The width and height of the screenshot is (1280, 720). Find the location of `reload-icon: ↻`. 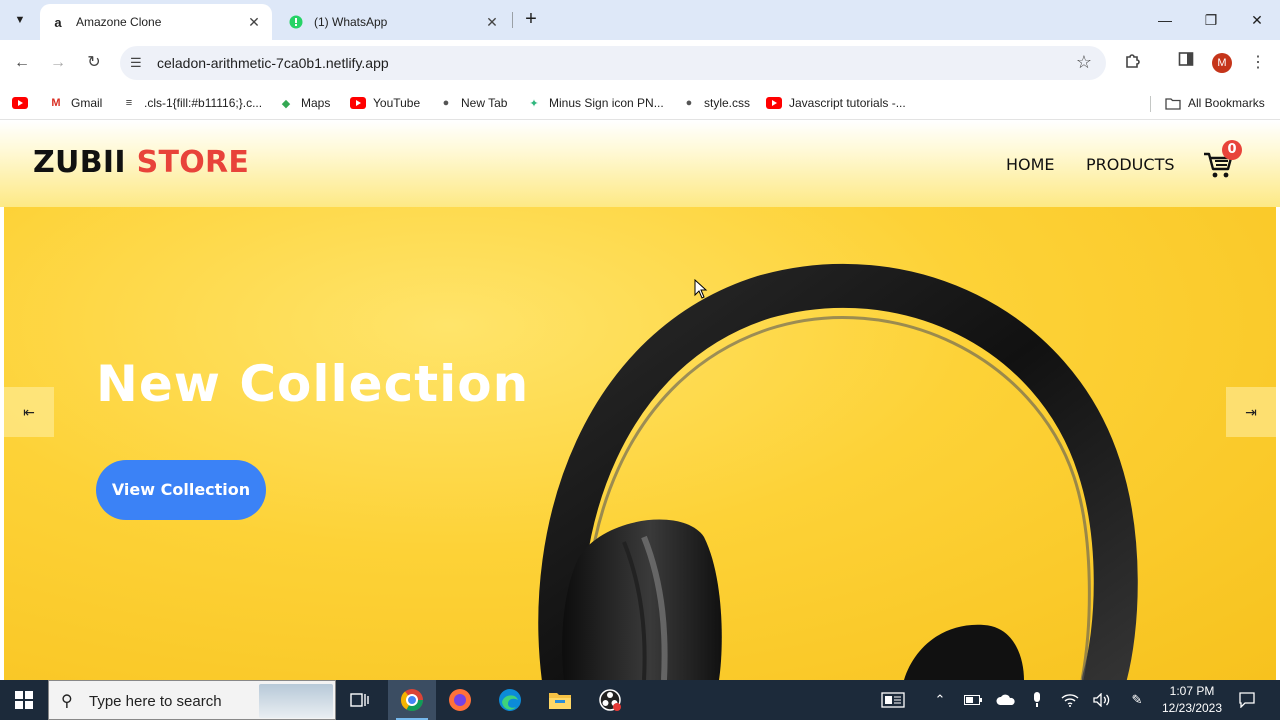

reload-icon: ↻ is located at coordinates (94, 63).